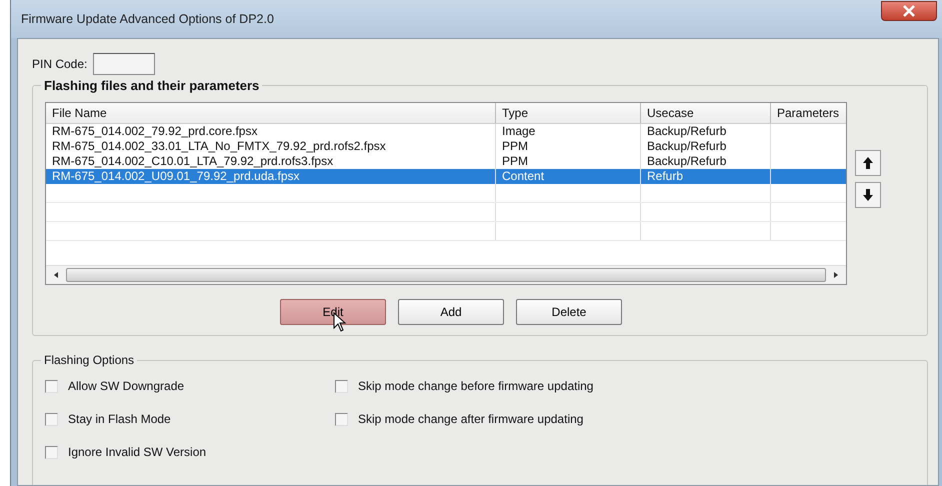 The height and width of the screenshot is (486, 942). I want to click on scroll-right-icon, so click(836, 275).